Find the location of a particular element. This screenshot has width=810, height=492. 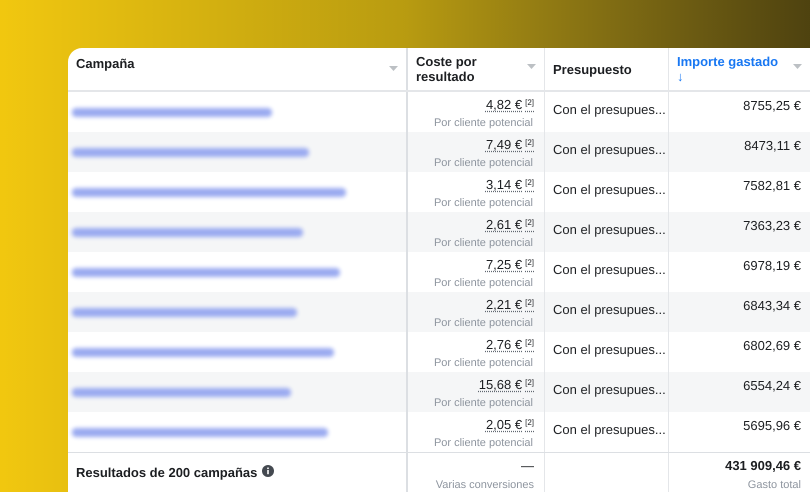

total-label: Gasto total is located at coordinates (774, 485).